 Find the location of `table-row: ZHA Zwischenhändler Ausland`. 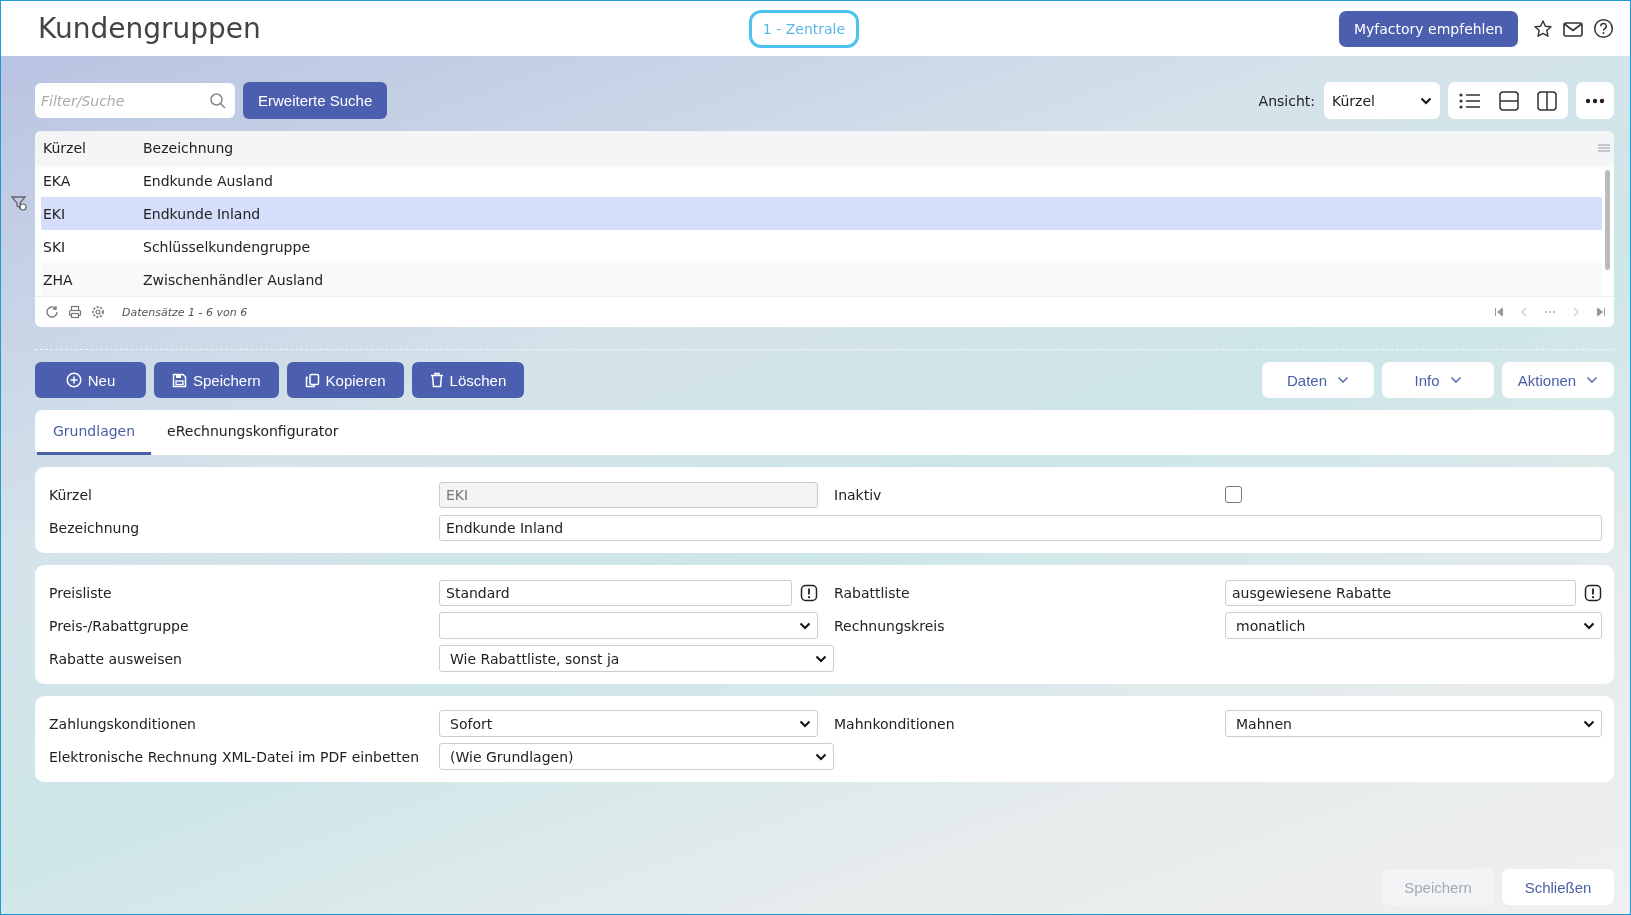

table-row: ZHA Zwischenhändler Ausland is located at coordinates (821, 279).